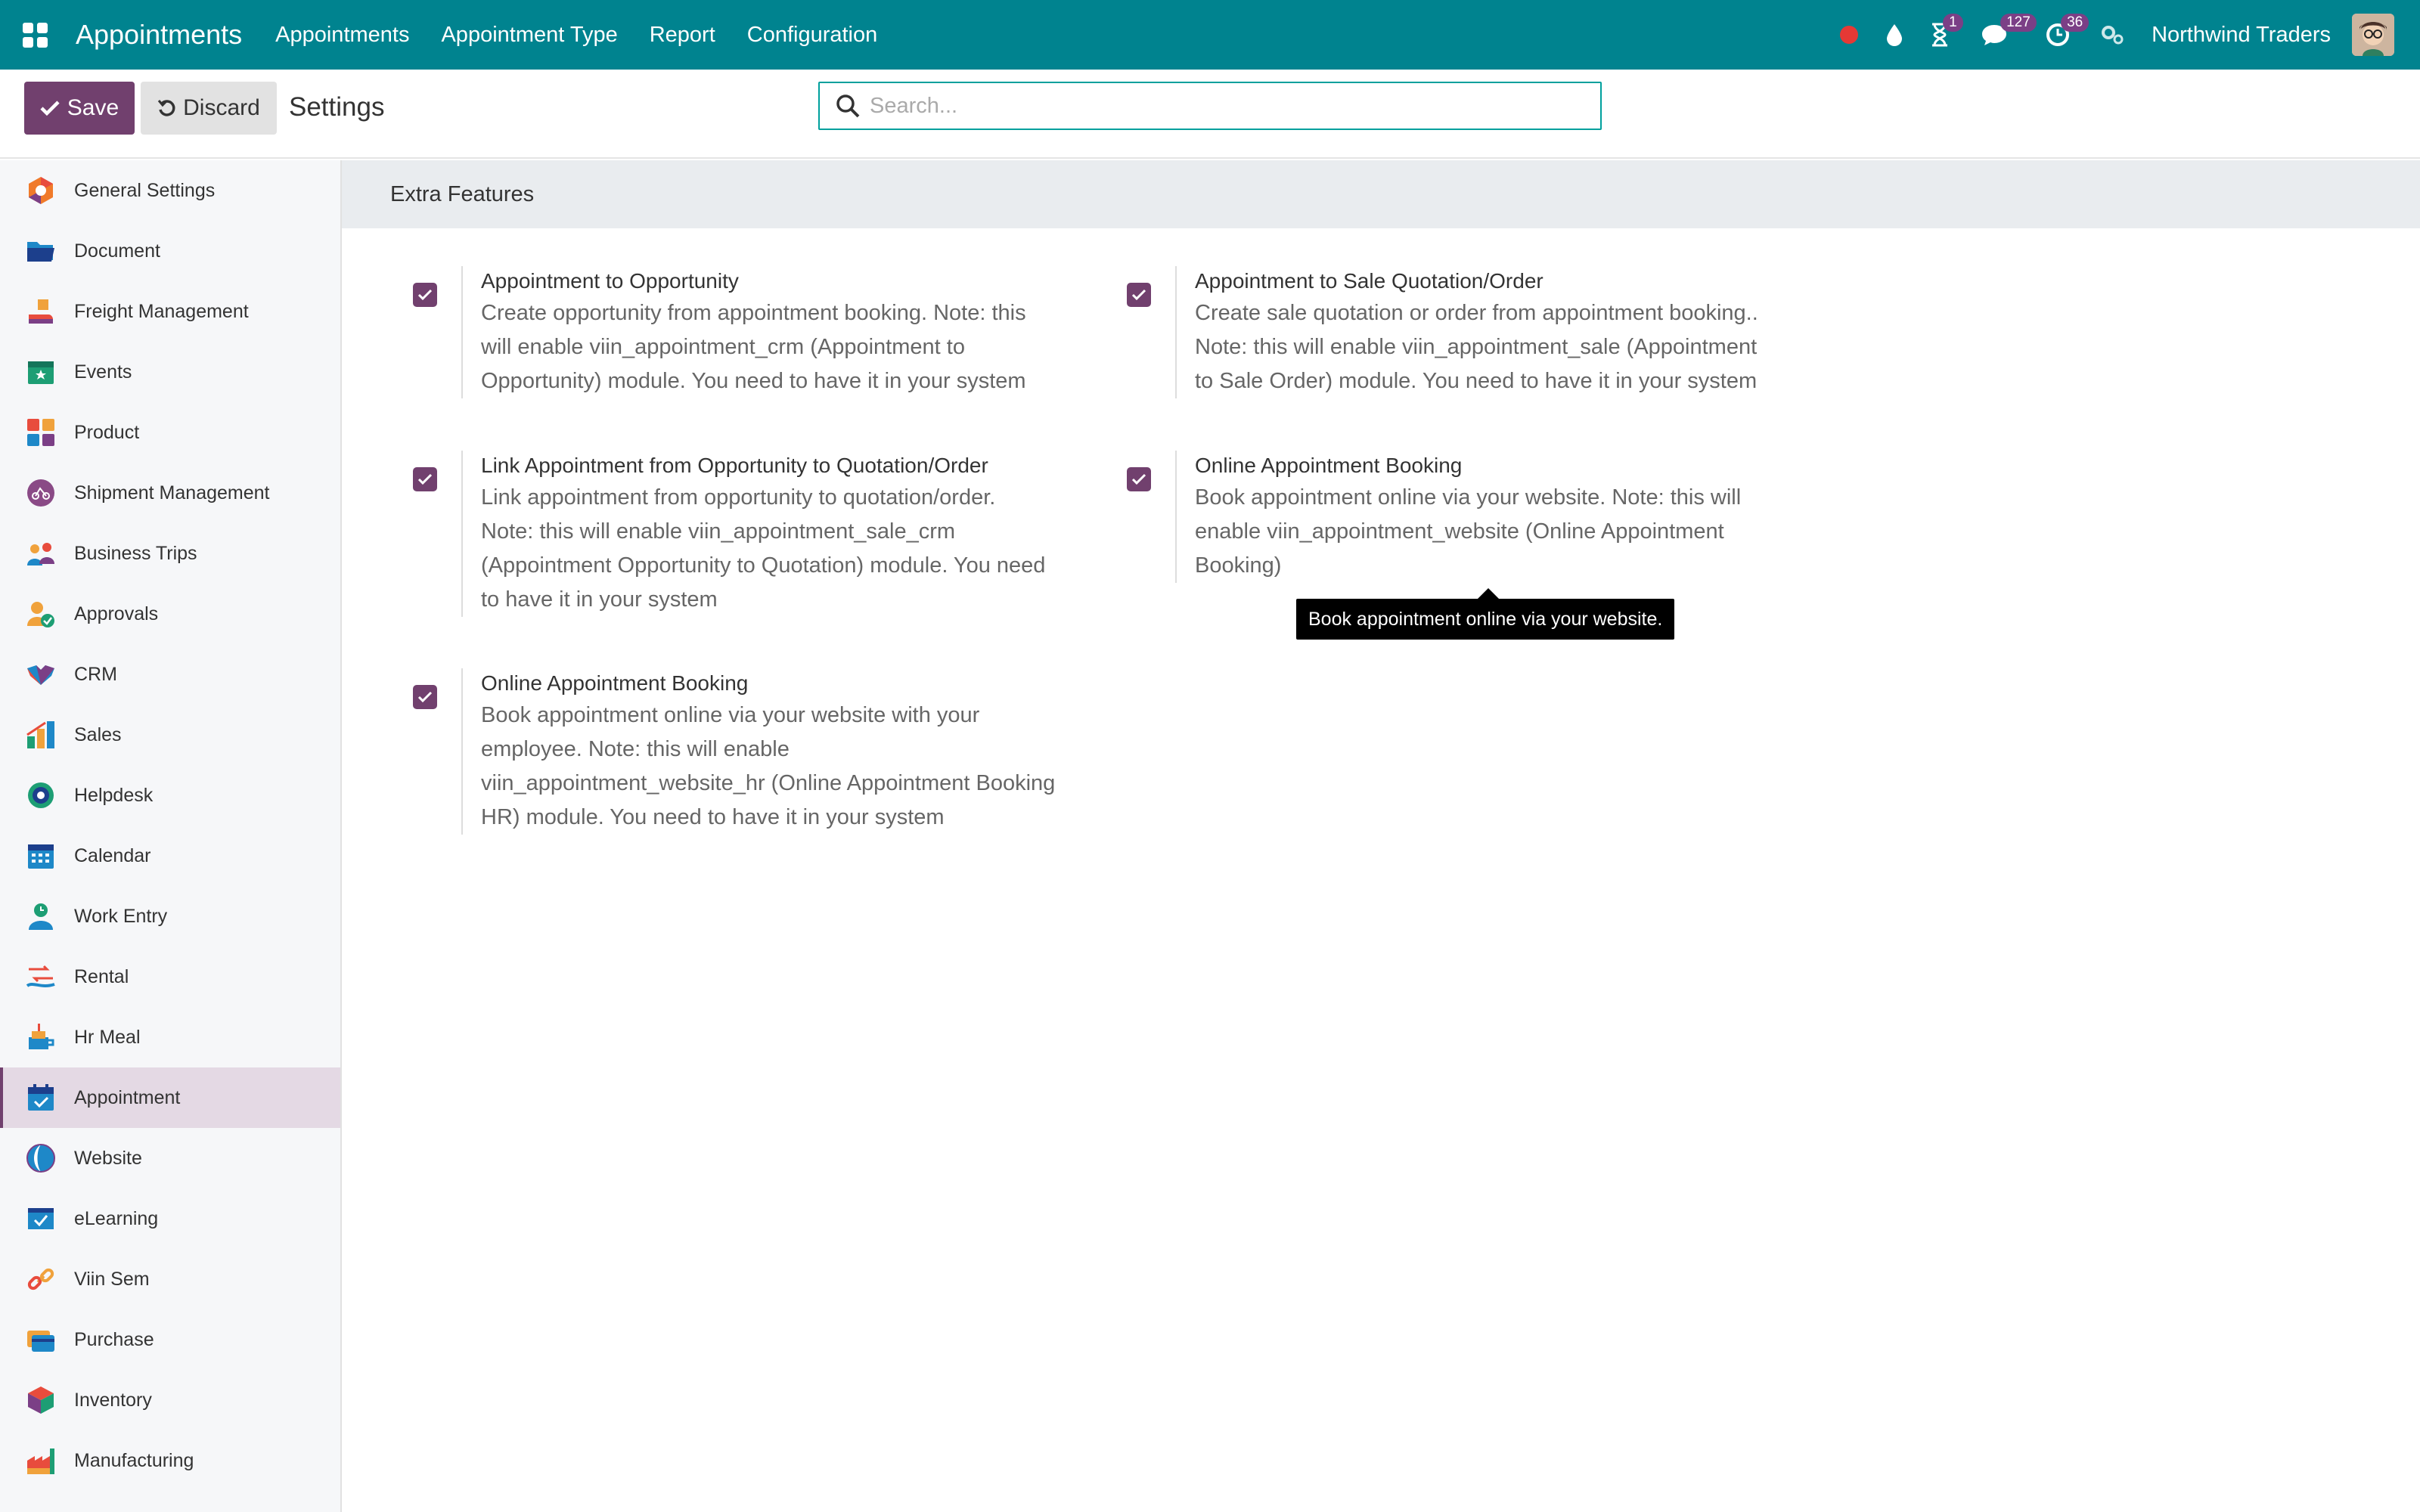  I want to click on sidebar-item-appointment: Appointment, so click(170, 1097).